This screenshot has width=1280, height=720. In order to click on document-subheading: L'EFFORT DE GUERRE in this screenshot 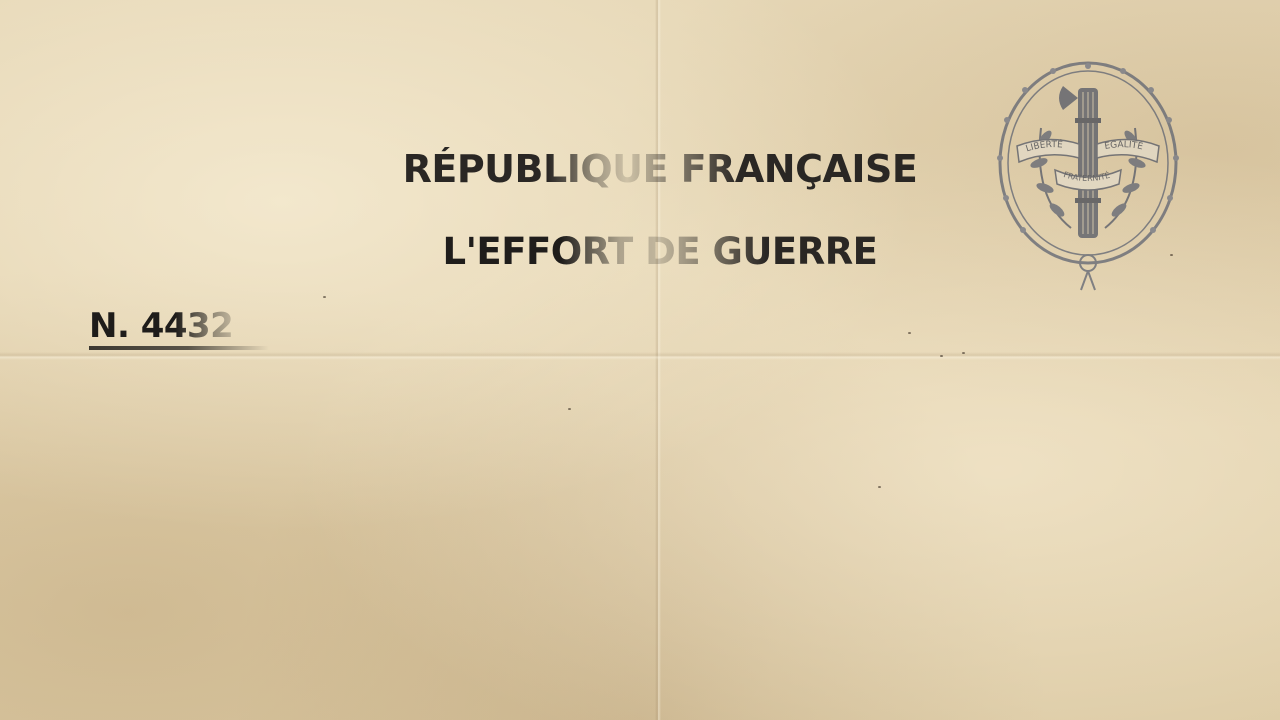, I will do `click(660, 251)`.